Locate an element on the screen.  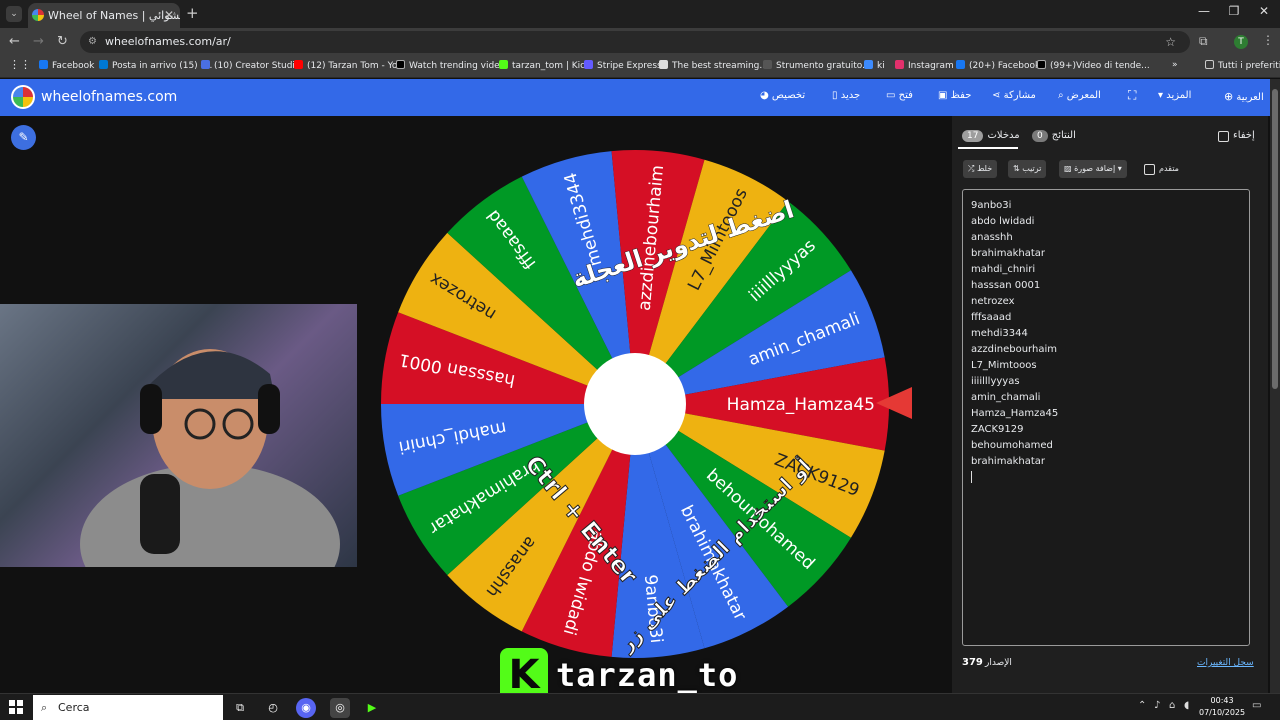
version-number: 379 is located at coordinates (972, 662).